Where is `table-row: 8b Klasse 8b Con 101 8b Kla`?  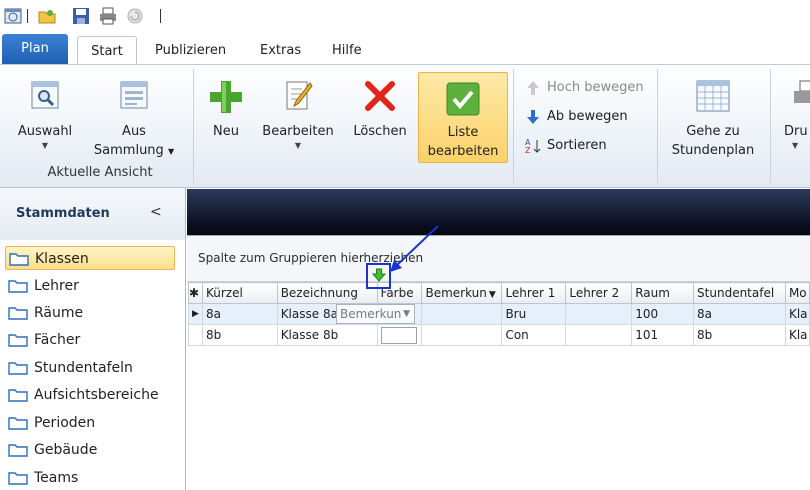
table-row: 8b Klasse 8b Con 101 8b Kla is located at coordinates (499, 335).